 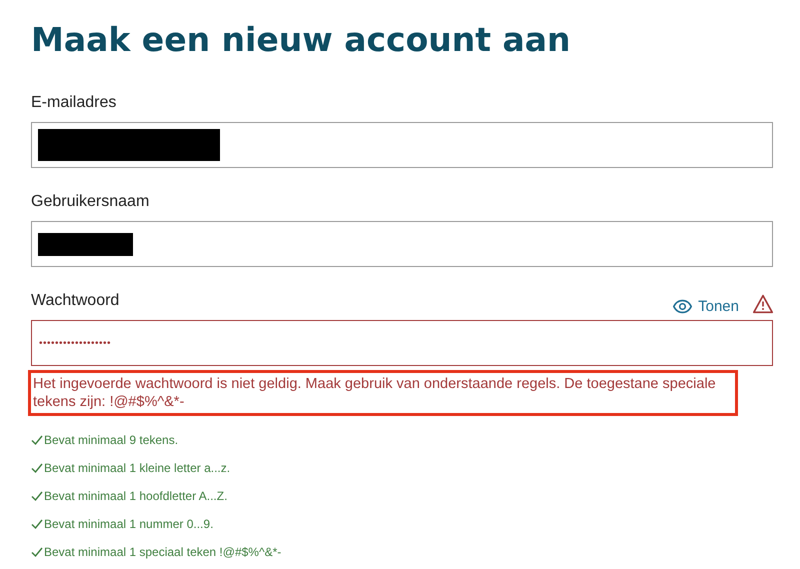 I want to click on rule-text: Bevat minimaal 1 nummer 0...9., so click(x=129, y=524).